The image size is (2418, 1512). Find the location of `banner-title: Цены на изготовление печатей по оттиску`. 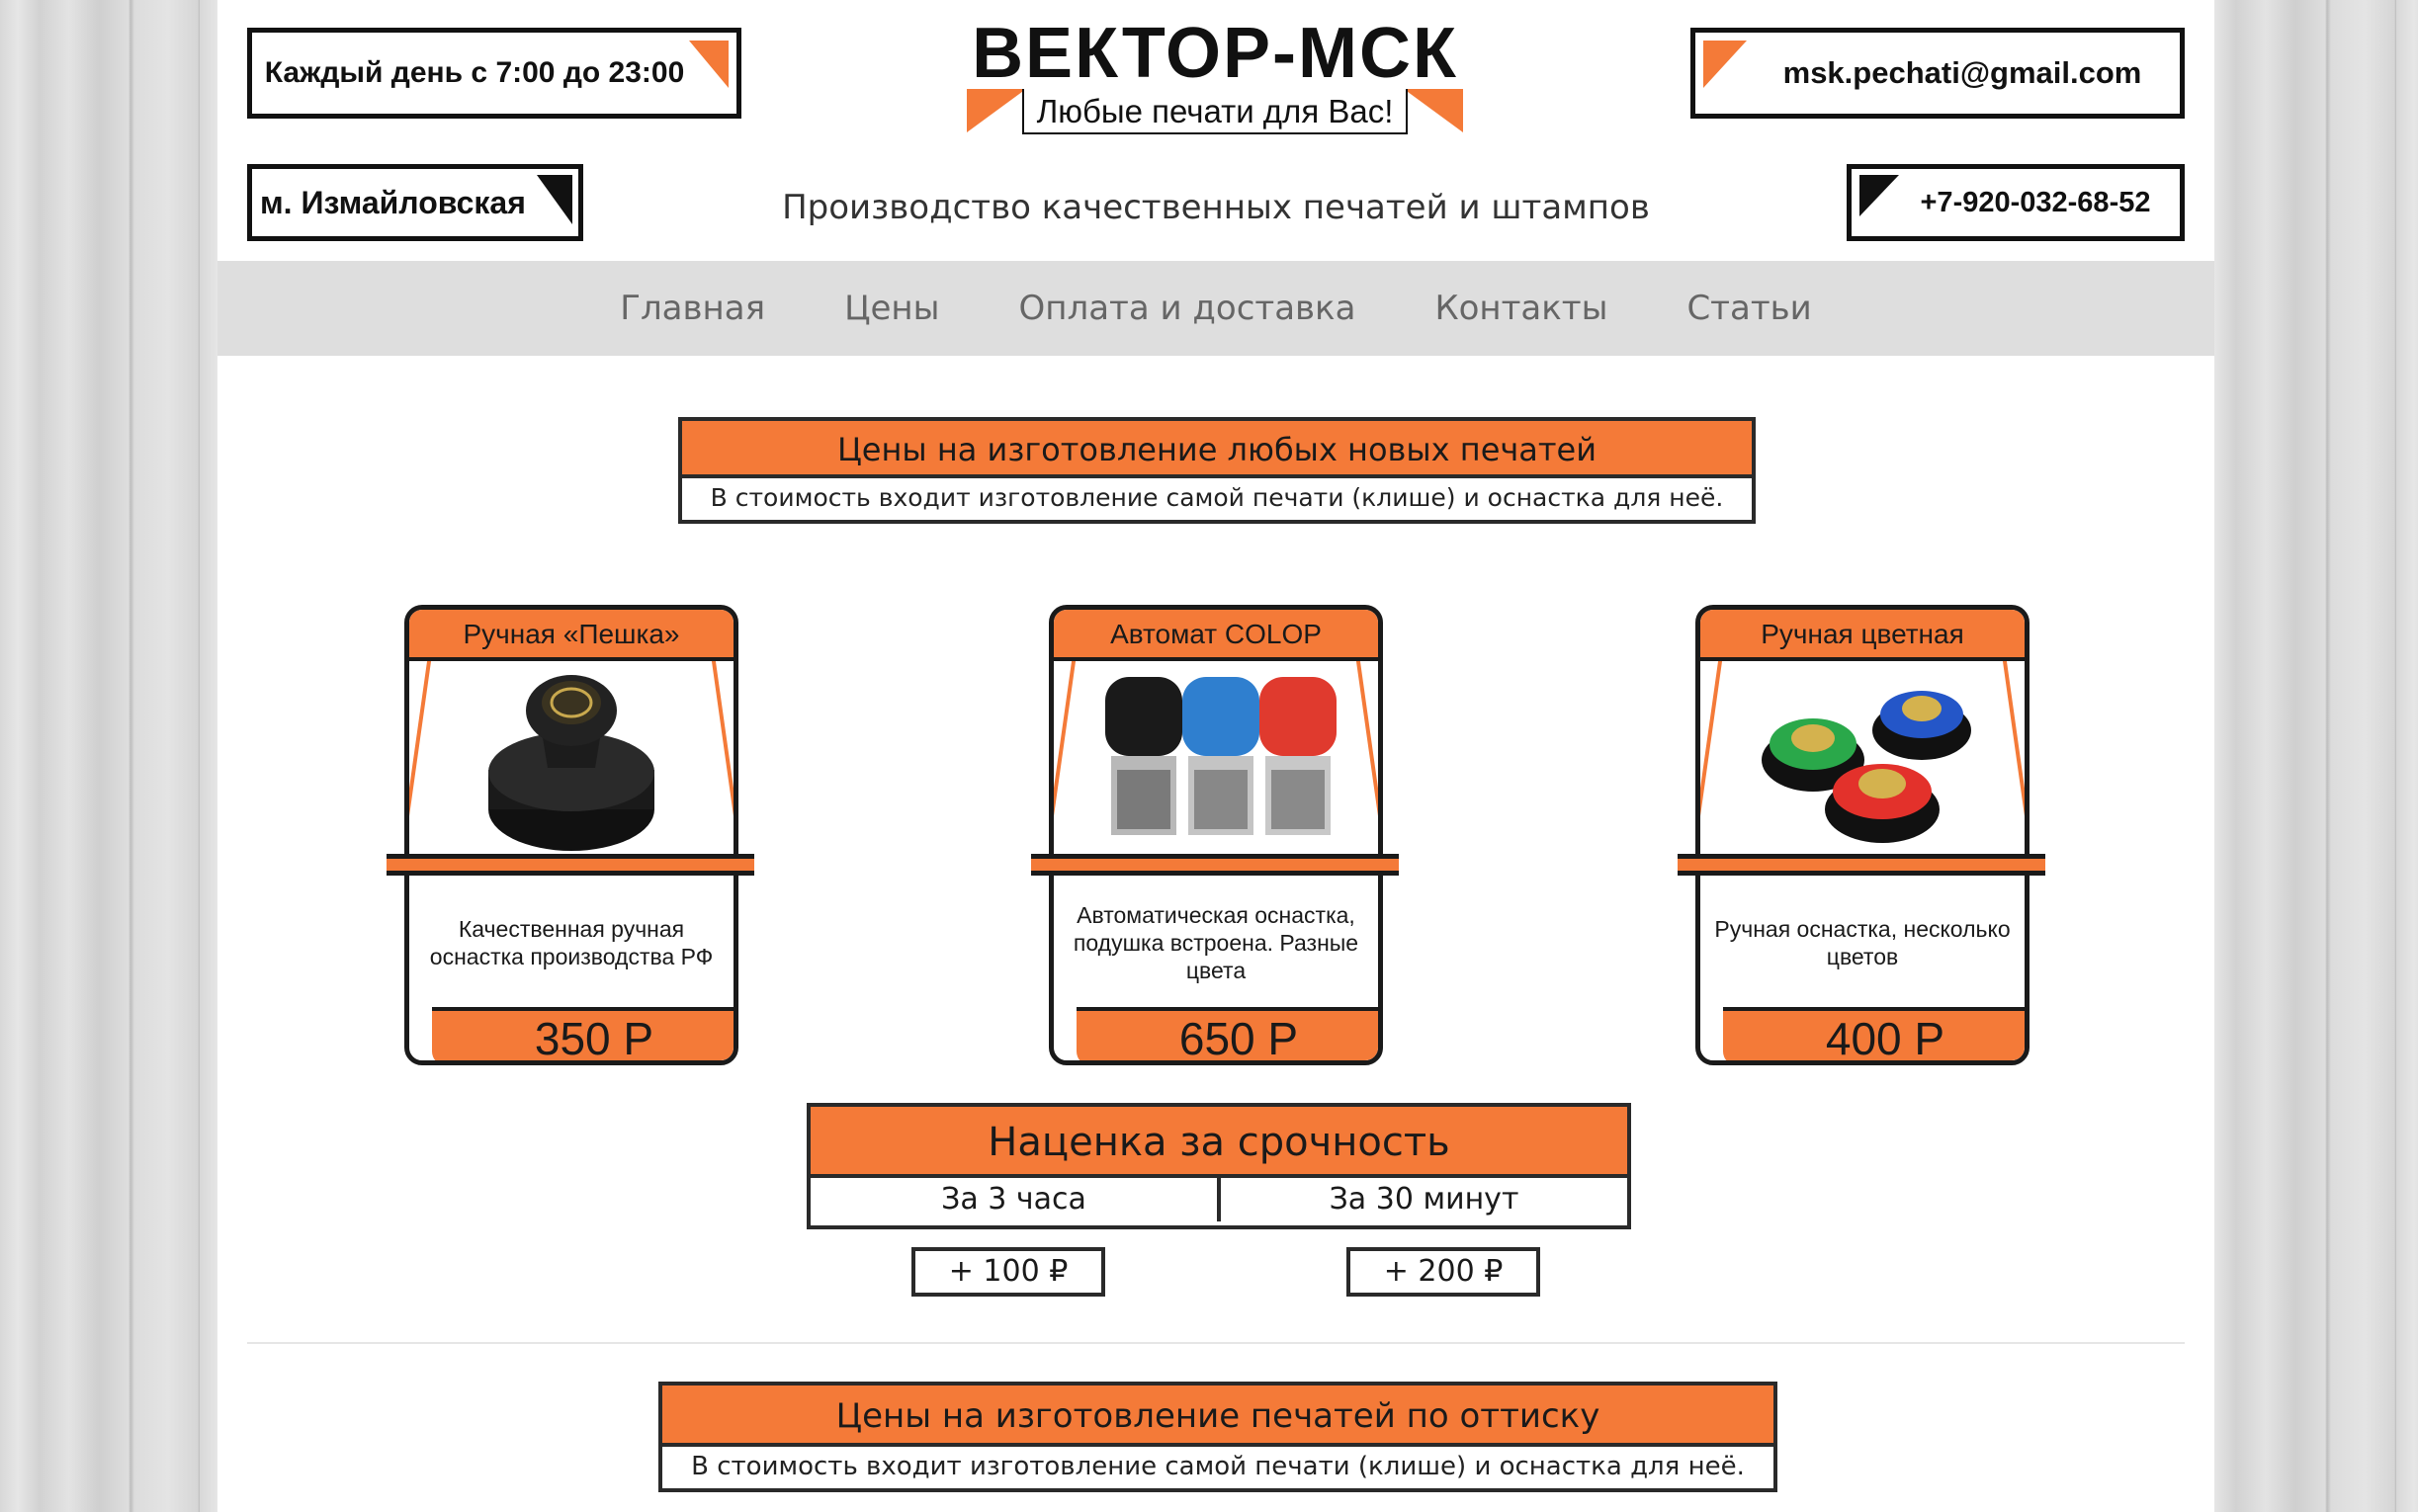

banner-title: Цены на изготовление печатей по оттиску is located at coordinates (1218, 1416).